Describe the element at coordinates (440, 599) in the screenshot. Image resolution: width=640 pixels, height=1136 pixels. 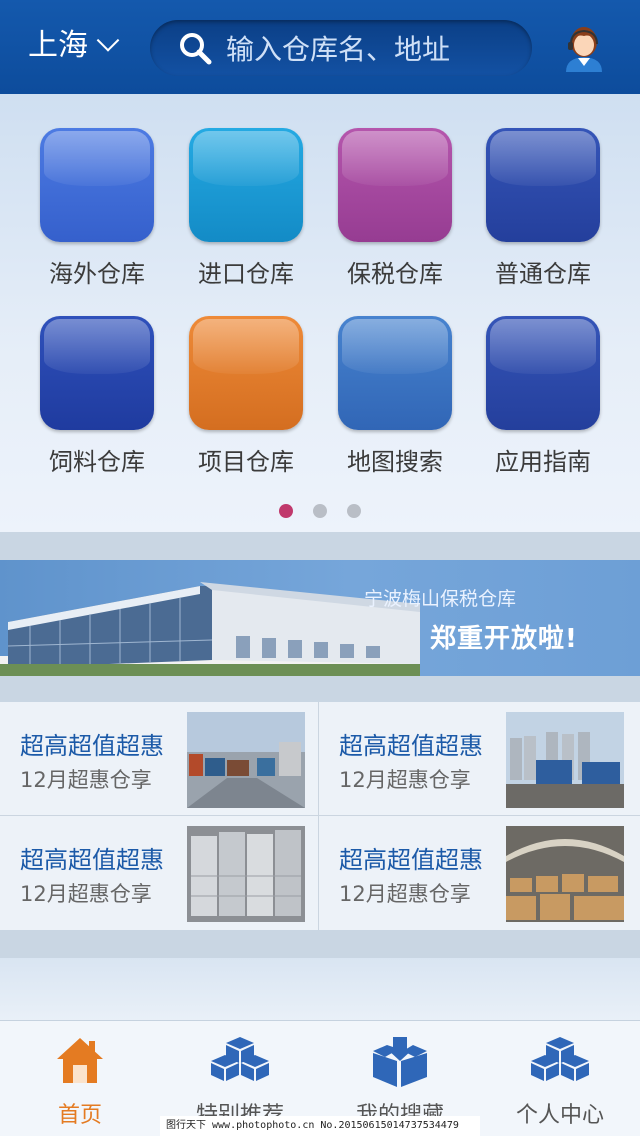
I see `banner-subtitle: 宁波梅山保税仓库` at that location.